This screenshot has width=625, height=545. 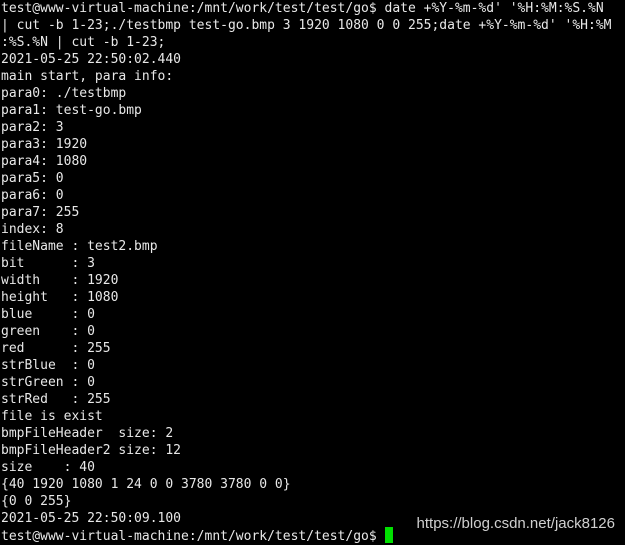 I want to click on terminal-line: green : 0, so click(x=48, y=331).